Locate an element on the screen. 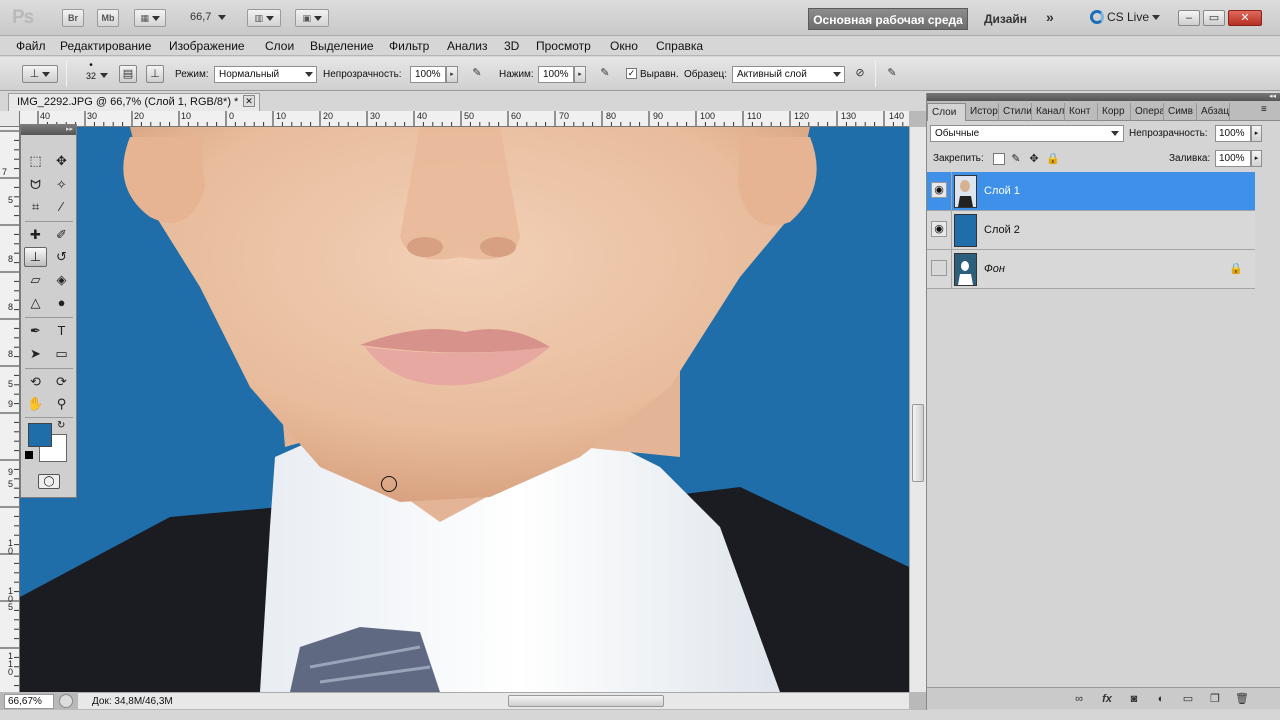 Image resolution: width=1280 pixels, height=720 pixels. visibility-toggle-empty is located at coordinates (939, 268).